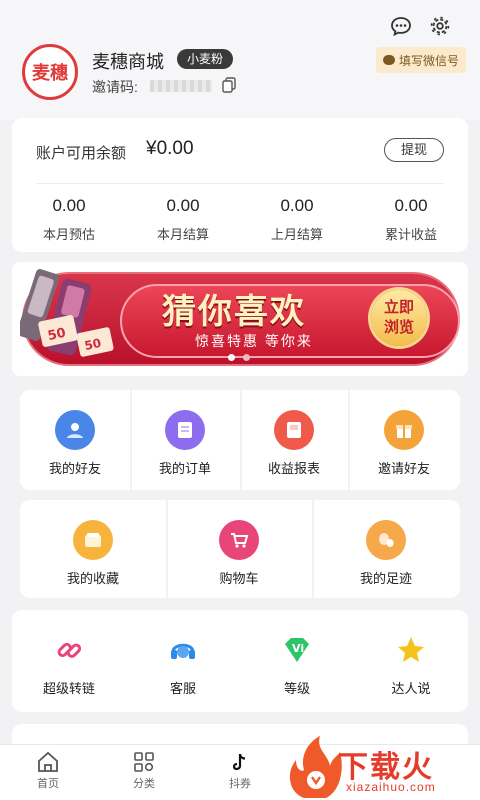  Describe the element at coordinates (185, 430) in the screenshot. I see `orders-icon` at that location.